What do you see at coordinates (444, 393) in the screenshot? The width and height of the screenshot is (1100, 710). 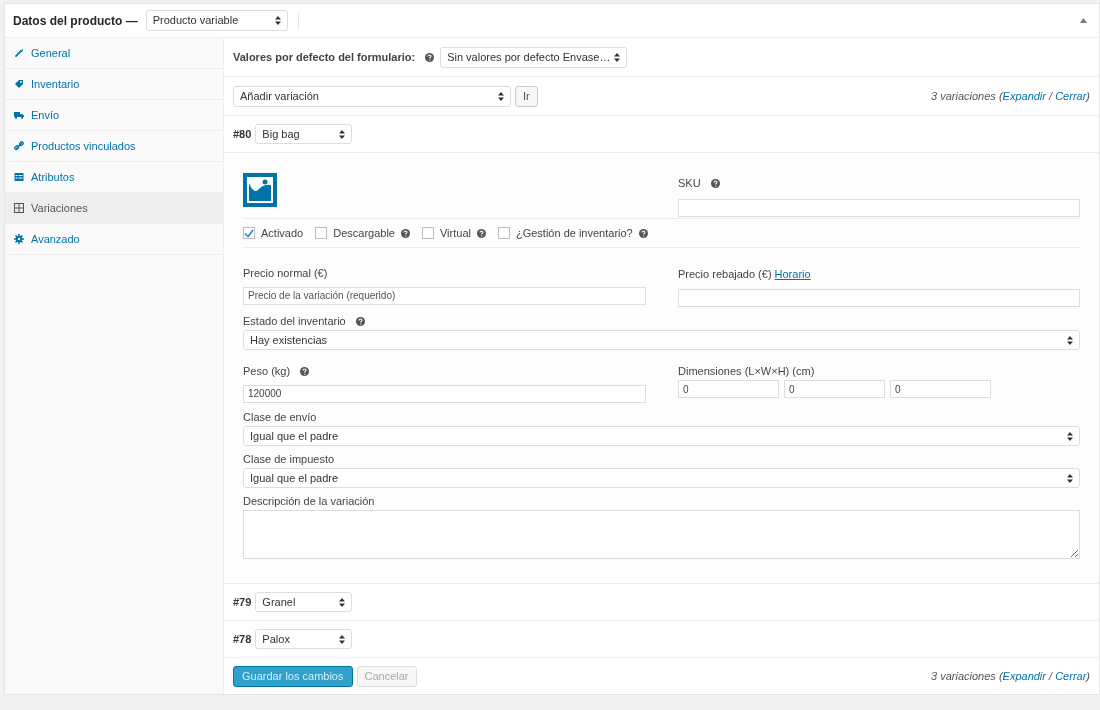 I see `weight-field: 120000` at bounding box center [444, 393].